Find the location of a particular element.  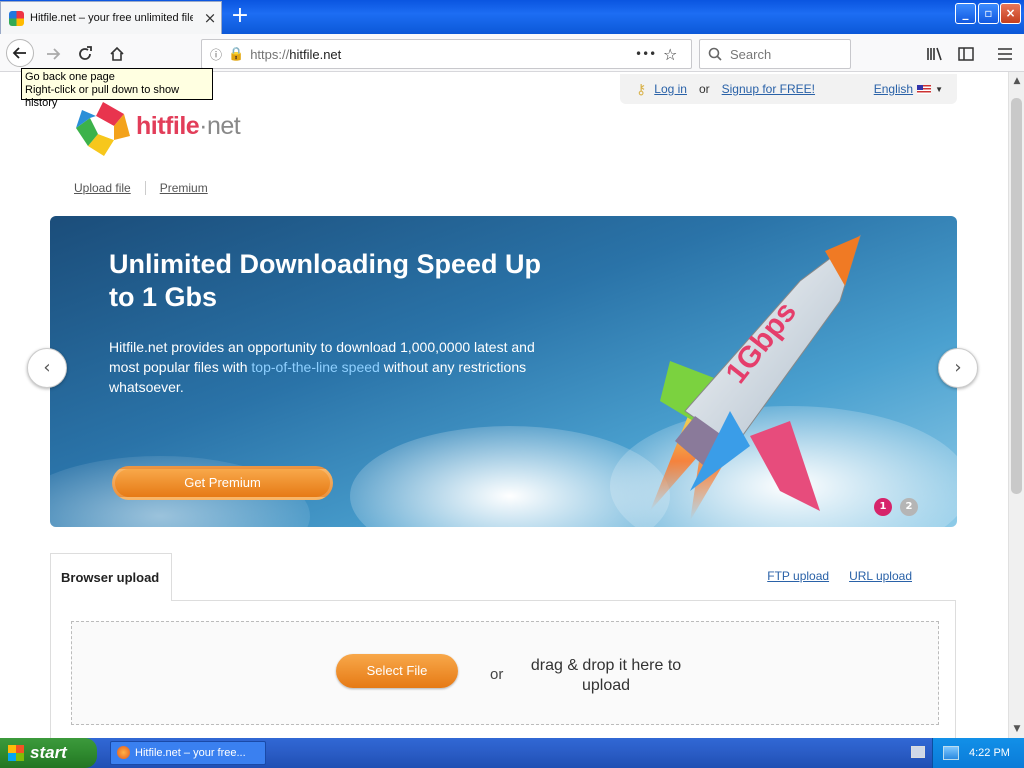

navigation-bar: ⓘ 🔒 https://hitfile.net ••• ☆ Search is located at coordinates (512, 53).